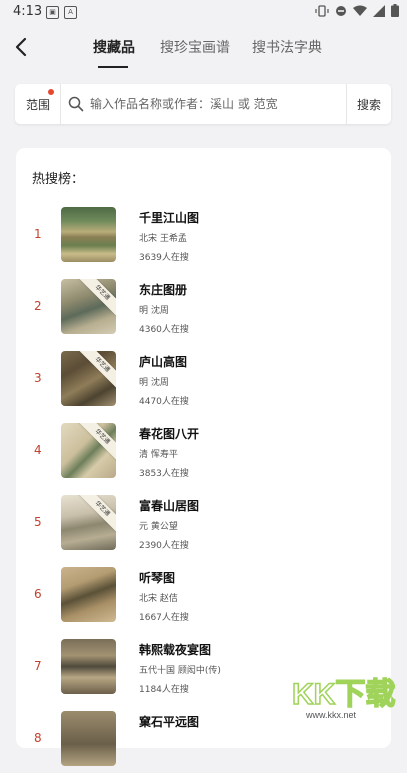 The width and height of the screenshot is (407, 773). Describe the element at coordinates (343, 694) in the screenshot. I see `watermark-text: KK下载` at that location.